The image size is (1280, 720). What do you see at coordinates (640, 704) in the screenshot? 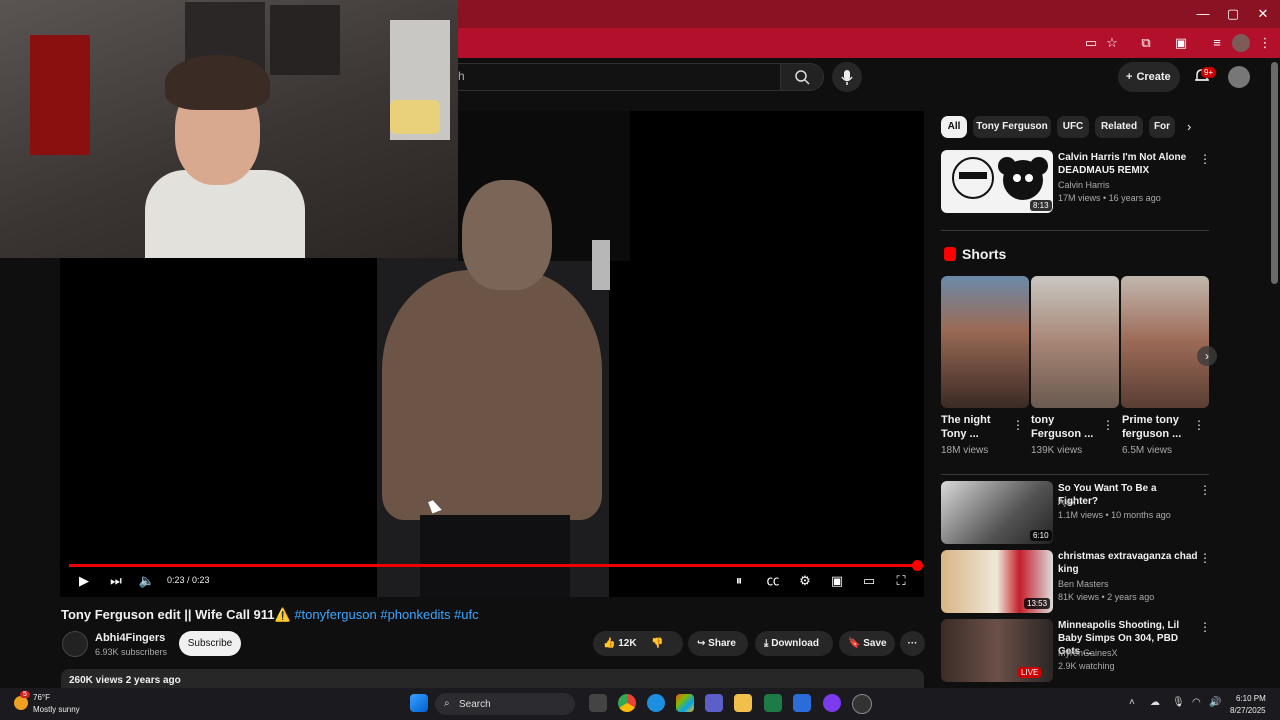
I see `windows-taskbar` at bounding box center [640, 704].